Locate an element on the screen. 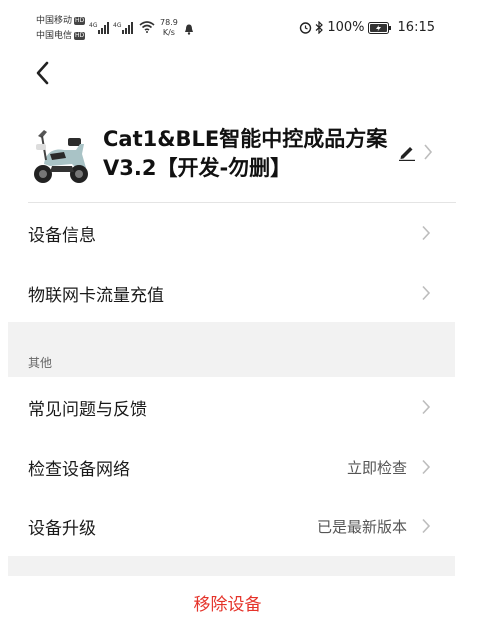  row-label: 物联网卡流量充值 is located at coordinates (96, 296).